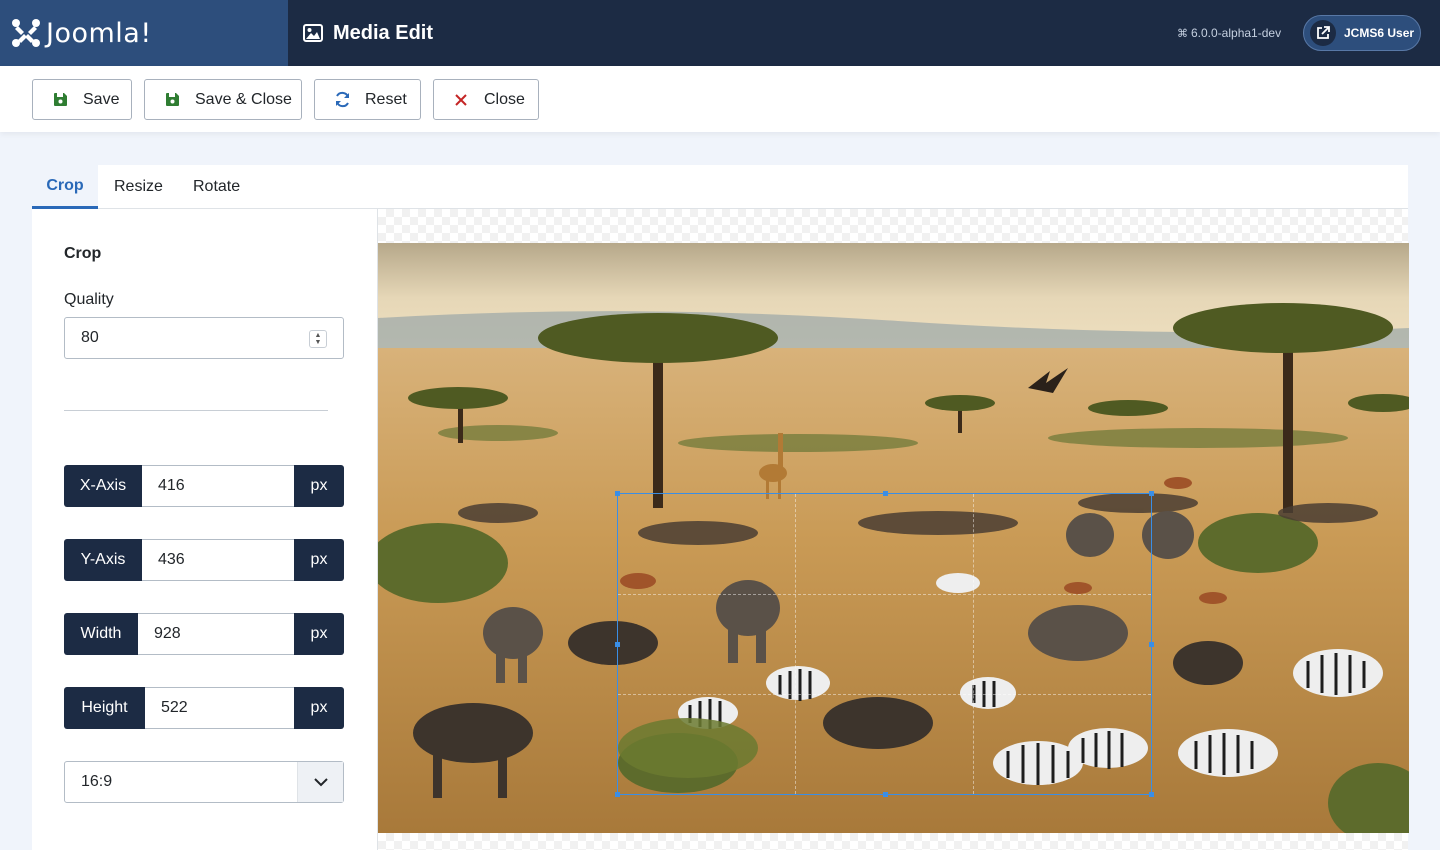  Describe the element at coordinates (617, 794) in the screenshot. I see `crop-handle-sw` at that location.